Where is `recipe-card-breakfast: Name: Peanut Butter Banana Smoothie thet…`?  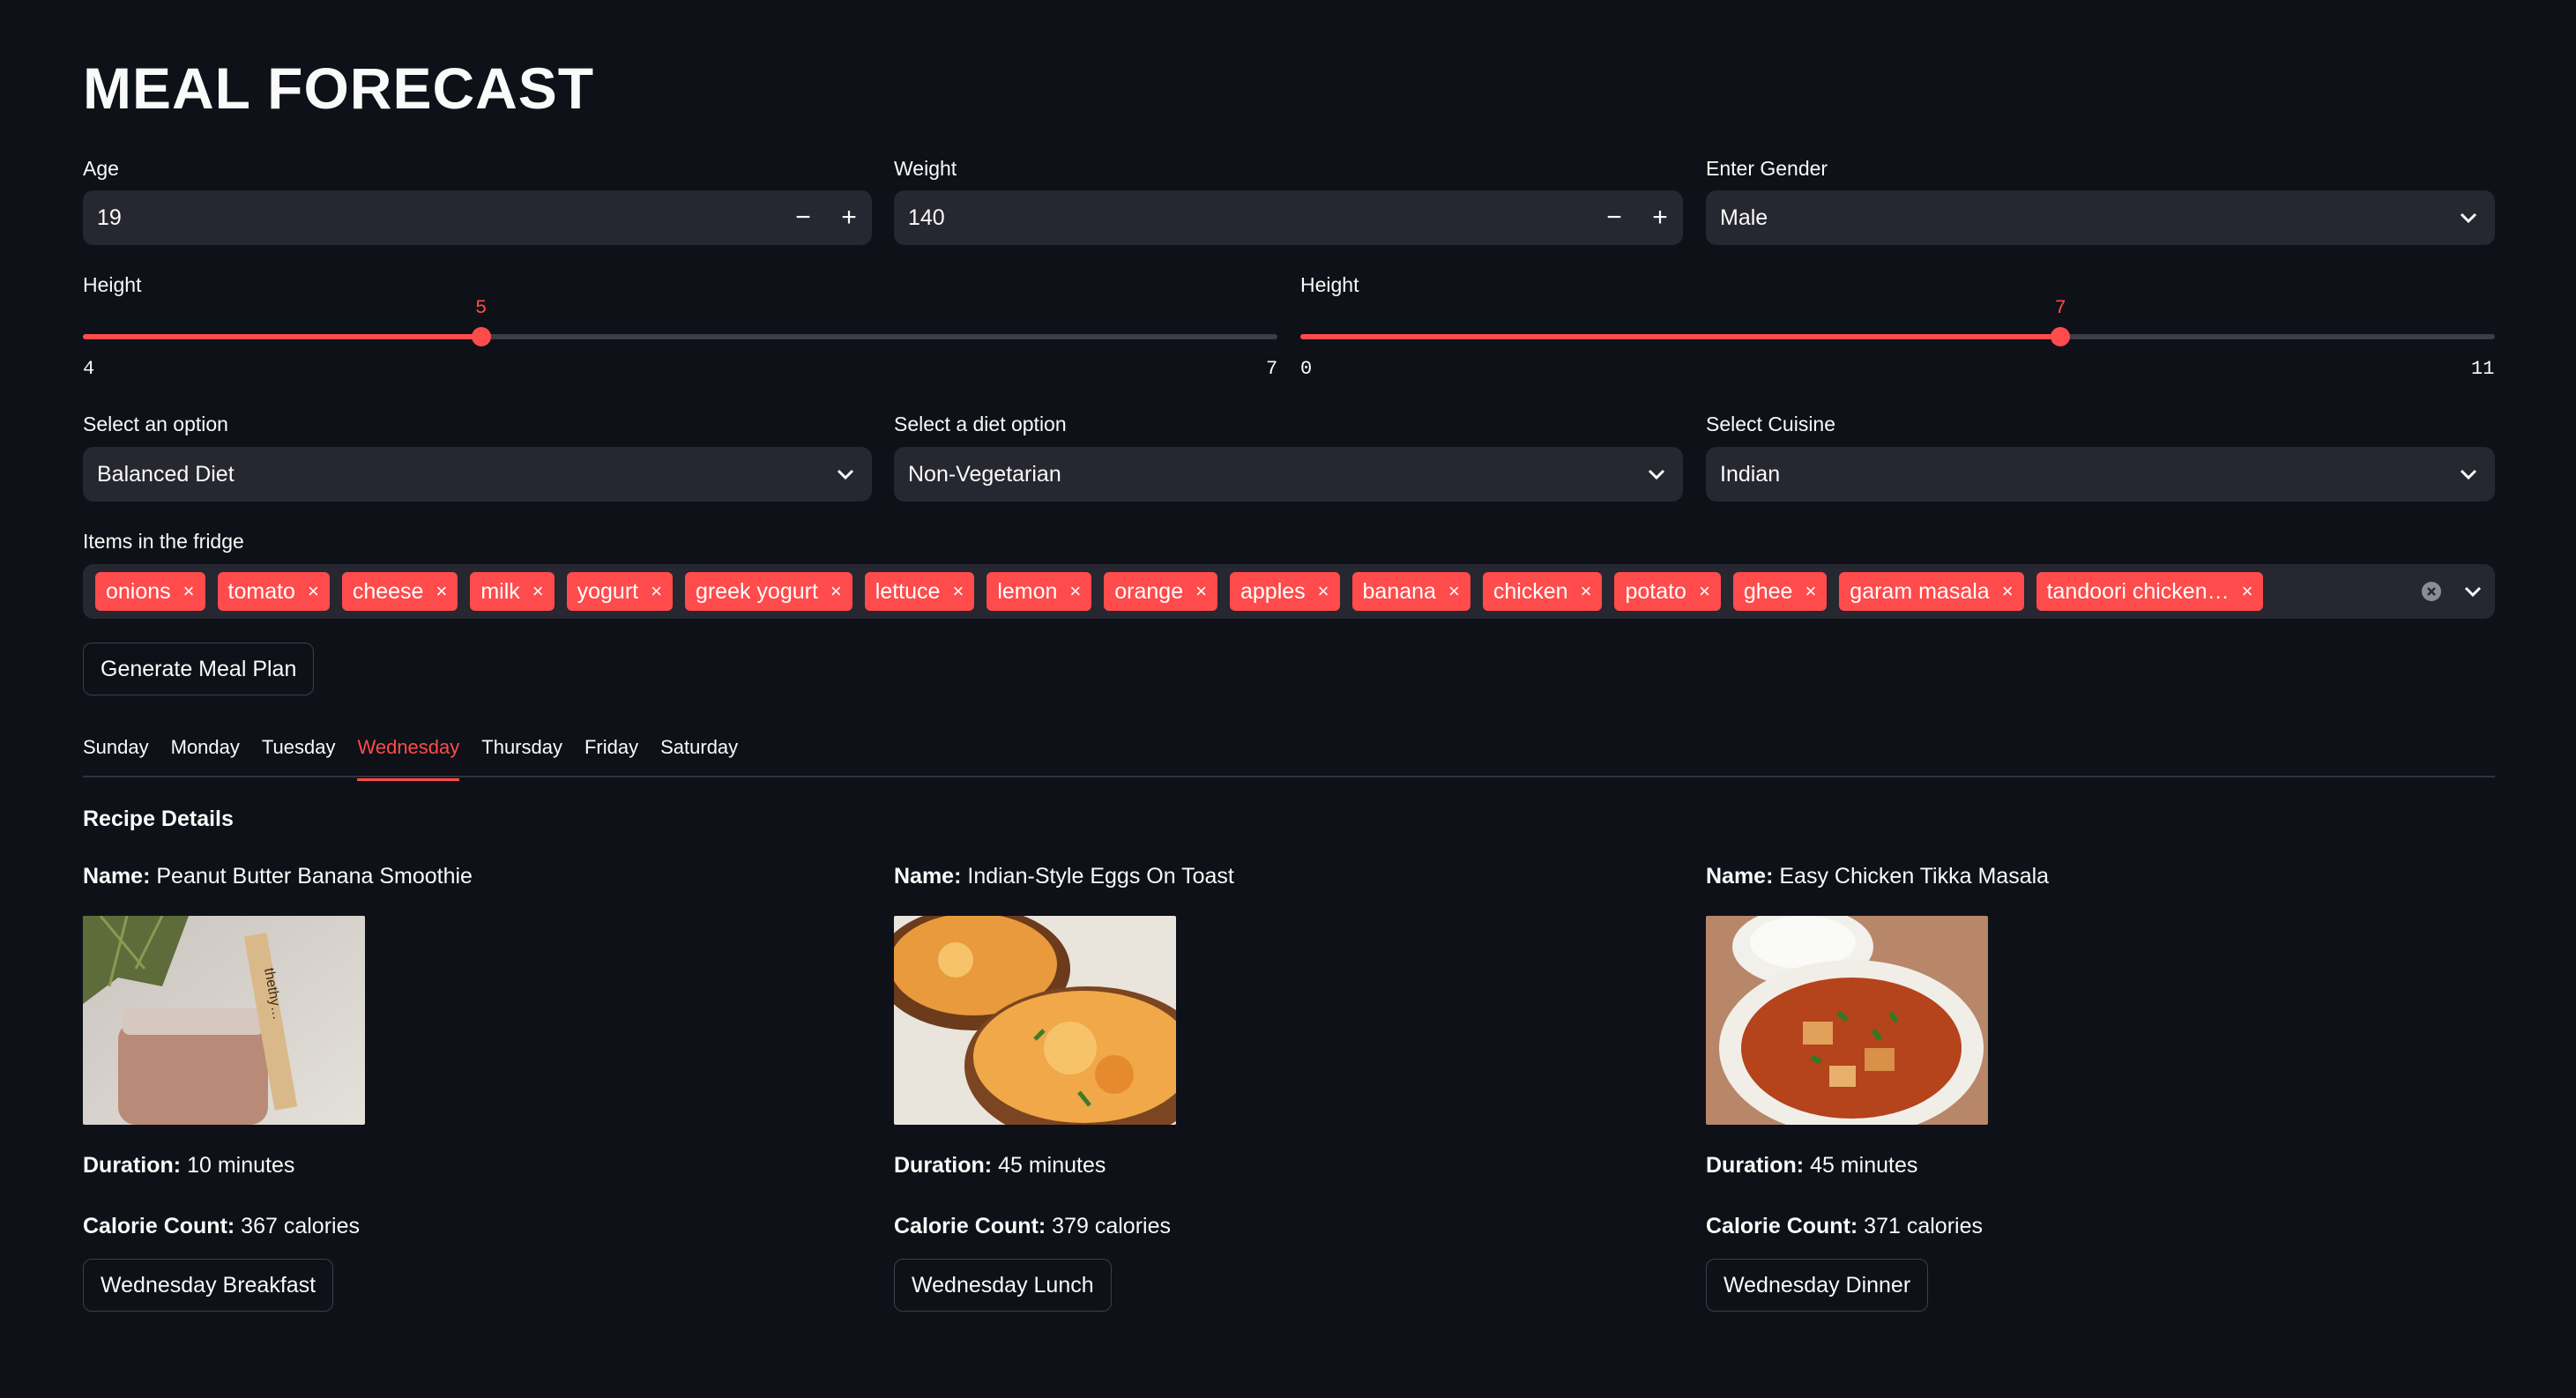
recipe-card-breakfast: Name: Peanut Butter Banana Smoothie thet… is located at coordinates (478, 1088).